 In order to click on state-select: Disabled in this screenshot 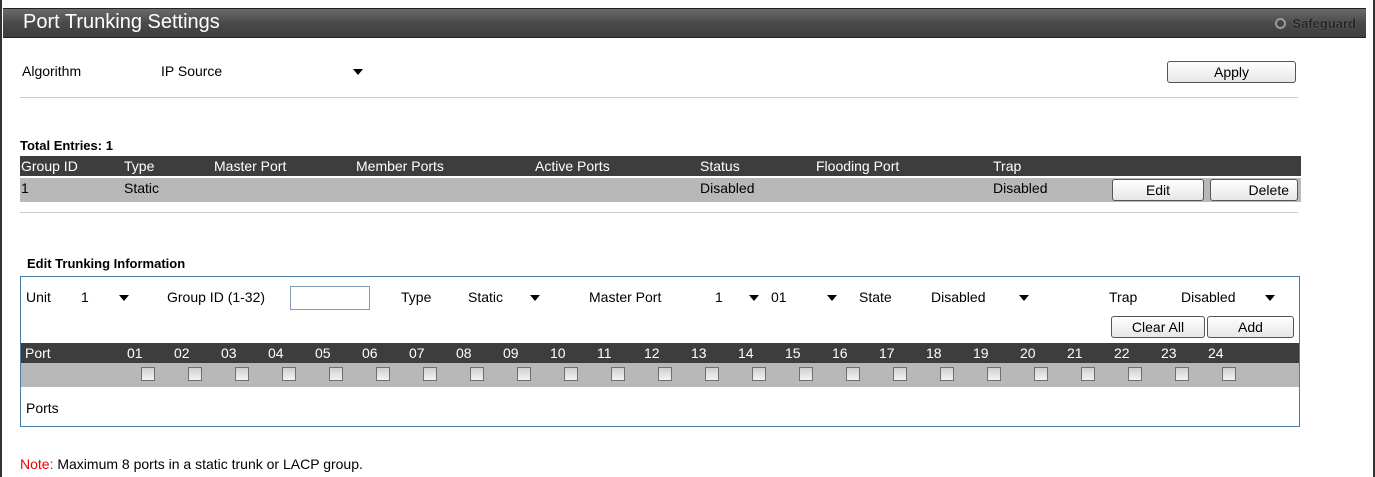, I will do `click(980, 297)`.